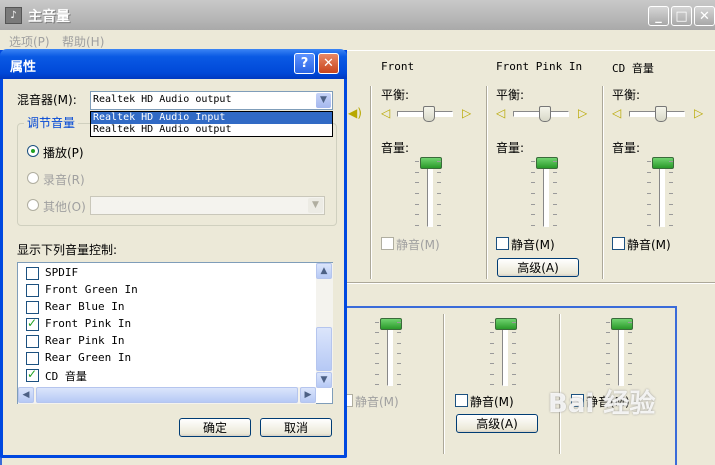 The image size is (715, 465). Describe the element at coordinates (64, 207) in the screenshot. I see `radio-other-label: 其他(O)` at that location.